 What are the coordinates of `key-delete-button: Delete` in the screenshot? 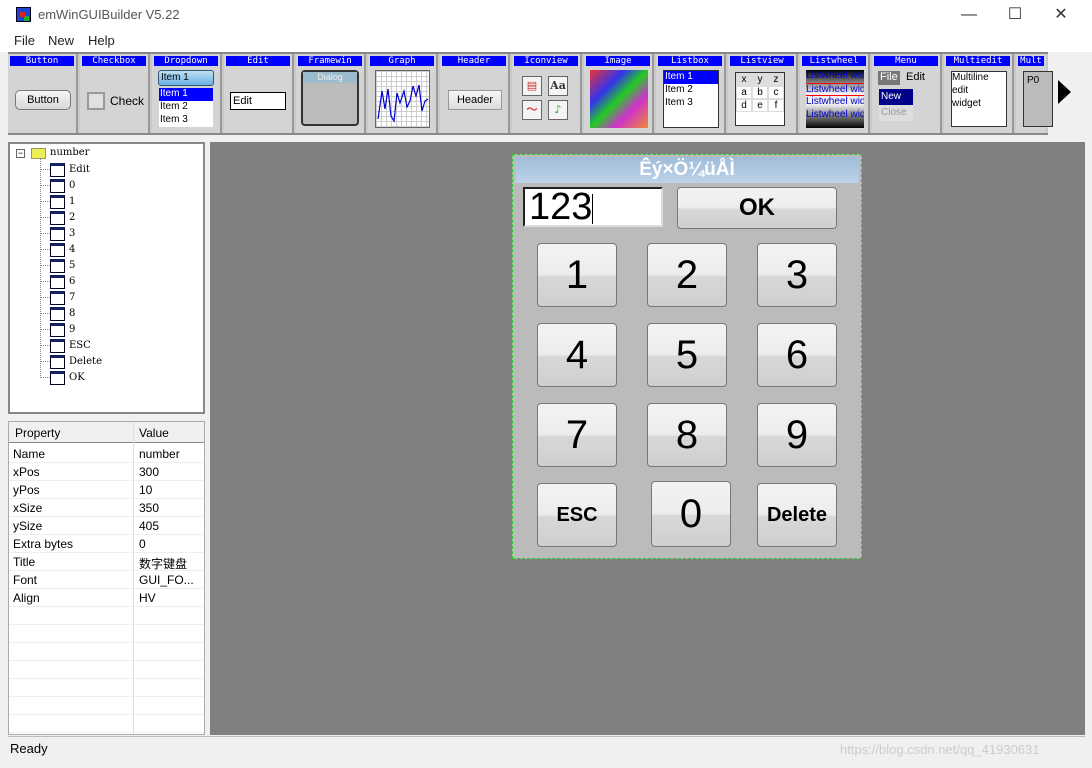 It's located at (797, 515).